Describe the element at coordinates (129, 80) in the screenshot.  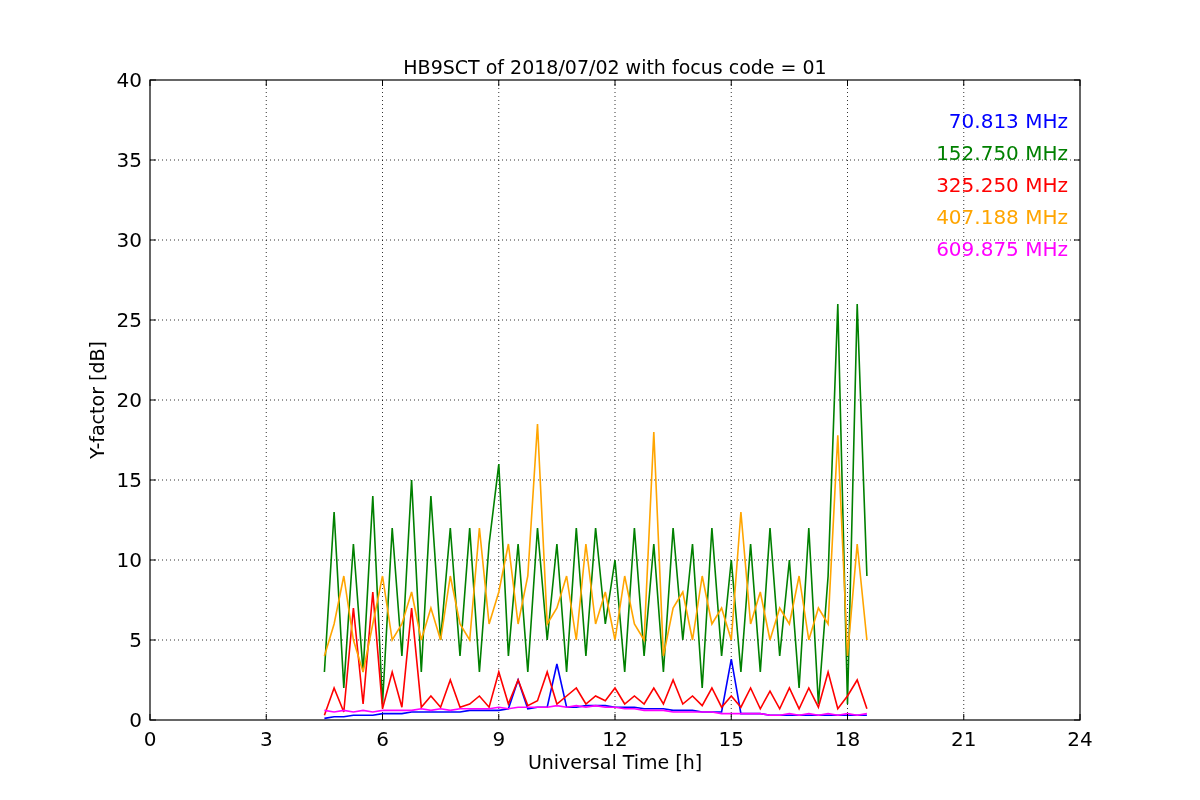
I see `y-tick-label: 40` at that location.